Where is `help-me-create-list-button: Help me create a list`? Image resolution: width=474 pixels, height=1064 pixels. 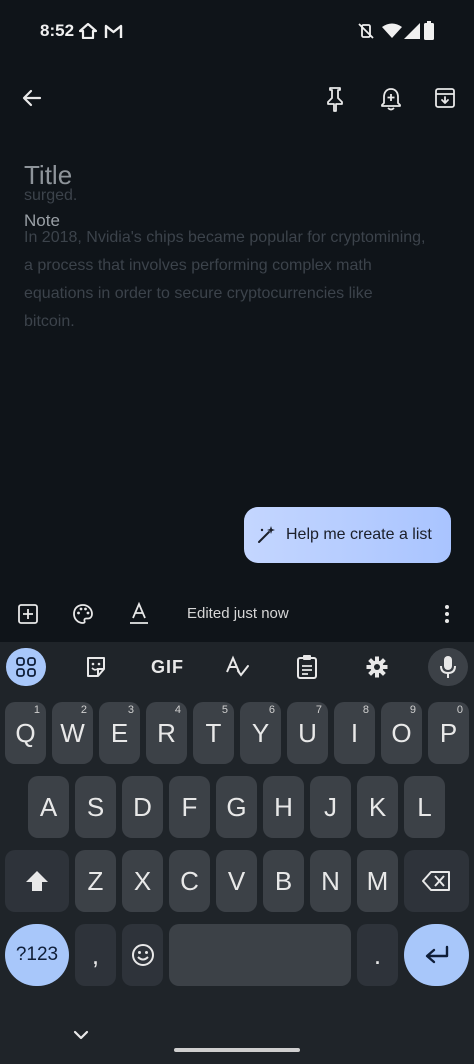 help-me-create-list-button: Help me create a list is located at coordinates (347, 535).